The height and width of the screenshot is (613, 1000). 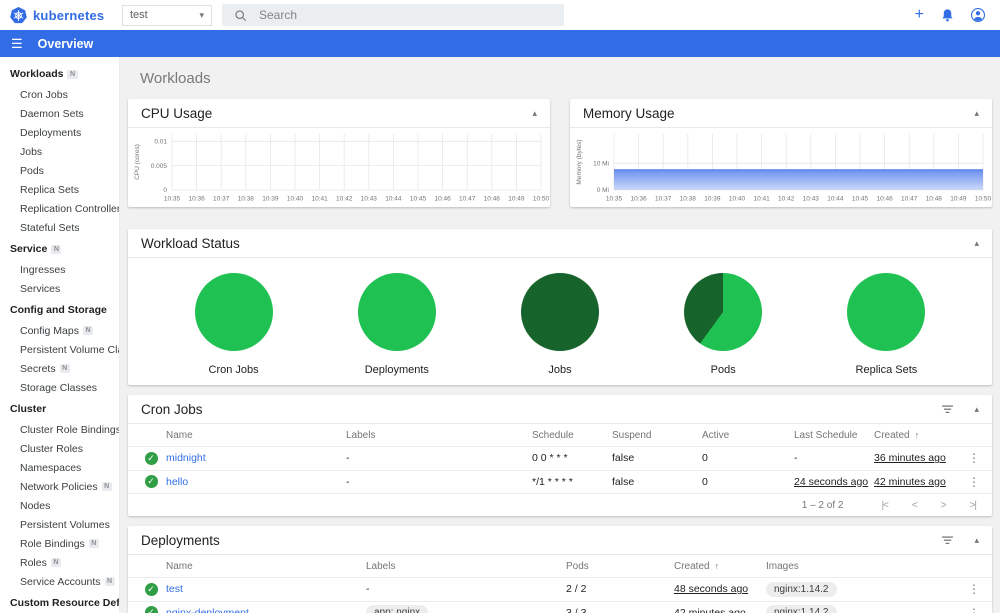 I want to click on sidebar-item: Roles N, so click(x=59, y=562).